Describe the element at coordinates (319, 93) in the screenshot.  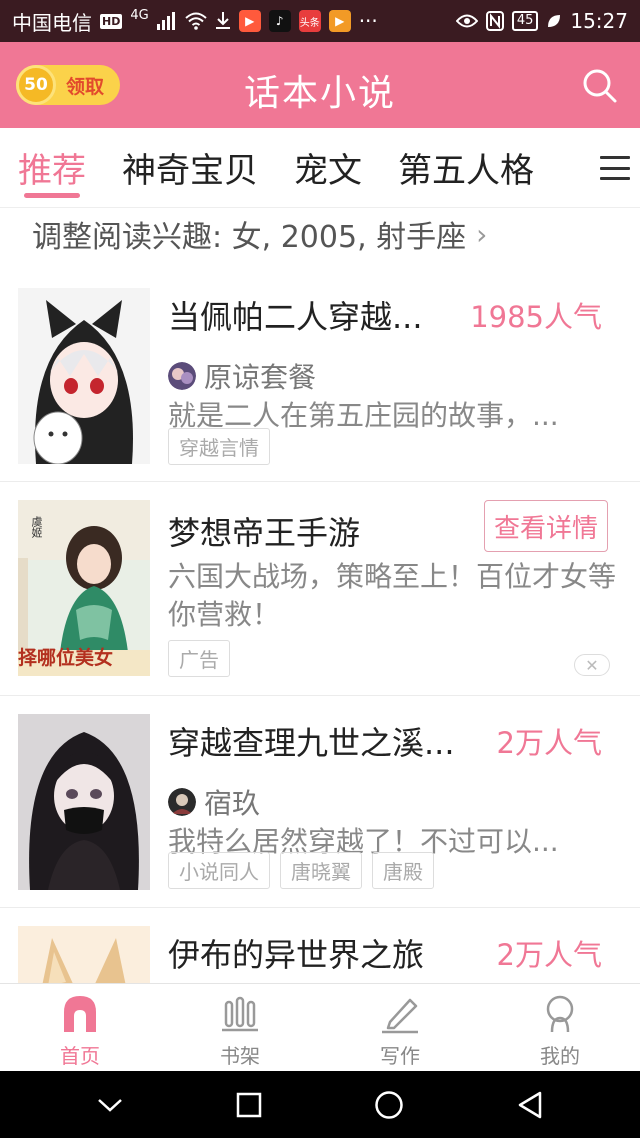
I see `app-title: 话本小说` at that location.